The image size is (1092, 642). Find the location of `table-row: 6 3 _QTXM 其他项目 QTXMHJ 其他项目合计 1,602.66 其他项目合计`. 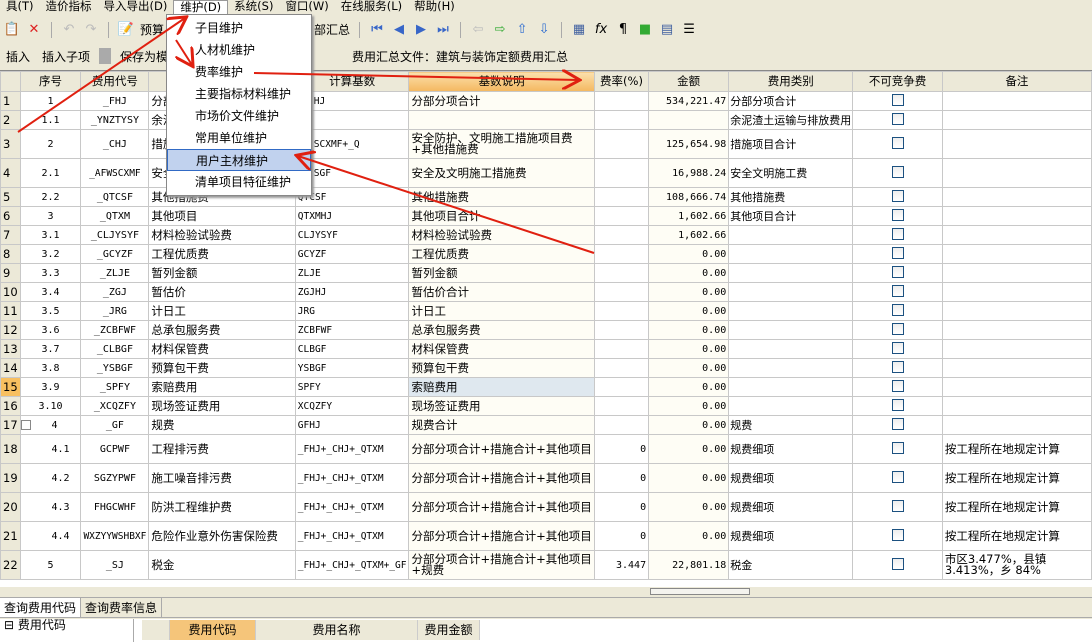

table-row: 6 3 _QTXM 其他项目 QTXMHJ 其他项目合计 1,602.66 其他项目合计 is located at coordinates (546, 216).